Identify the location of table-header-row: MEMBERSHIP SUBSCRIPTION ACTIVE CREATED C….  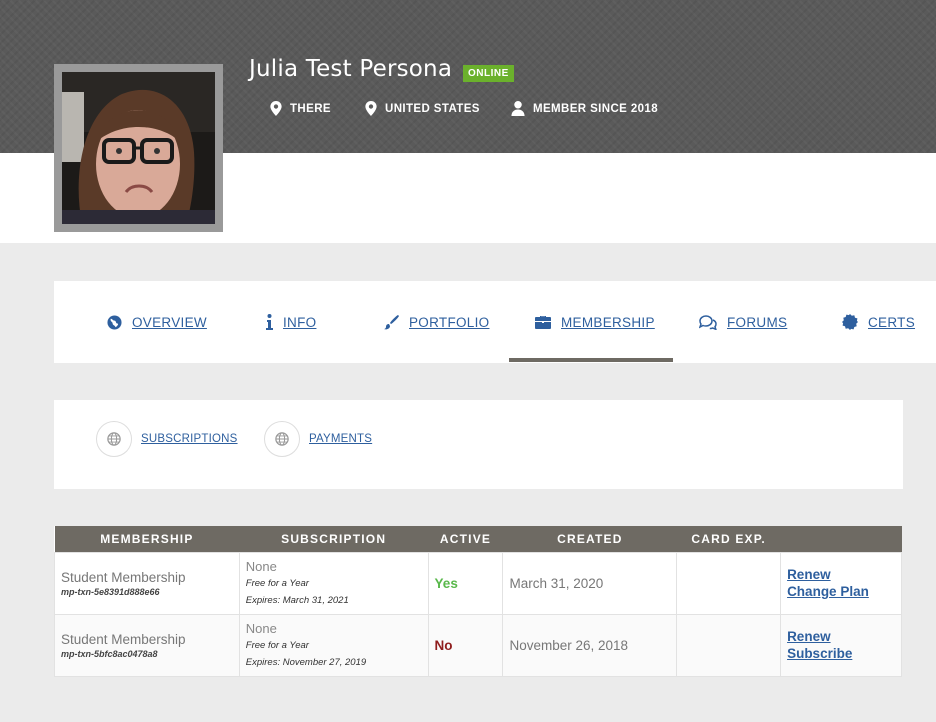
(478, 539).